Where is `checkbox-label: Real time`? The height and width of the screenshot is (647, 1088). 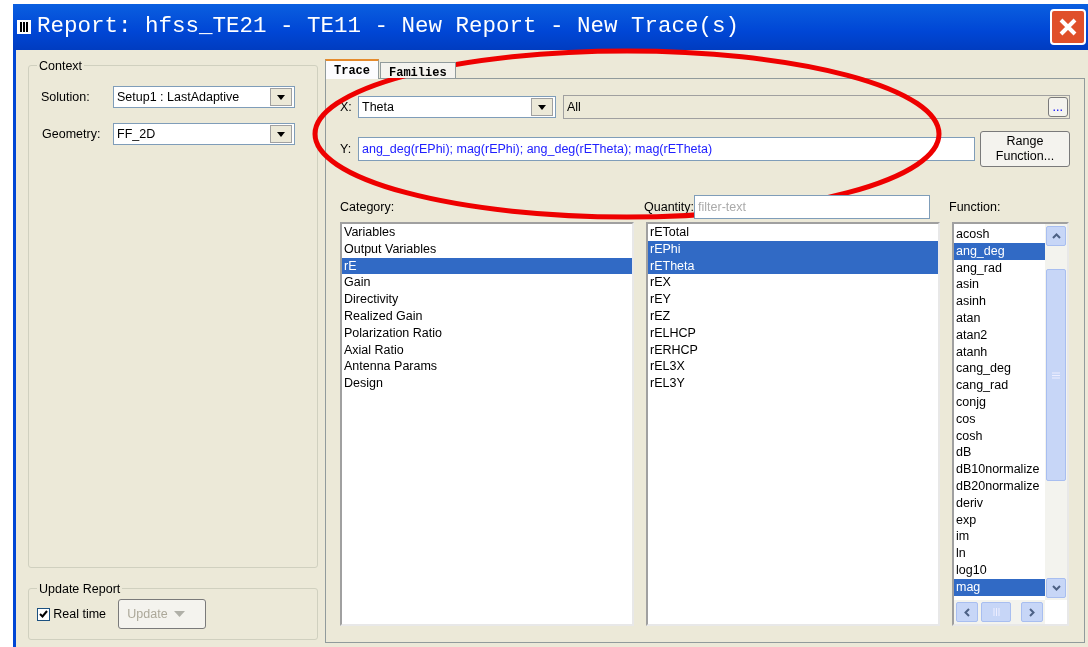
checkbox-label: Real time is located at coordinates (80, 614).